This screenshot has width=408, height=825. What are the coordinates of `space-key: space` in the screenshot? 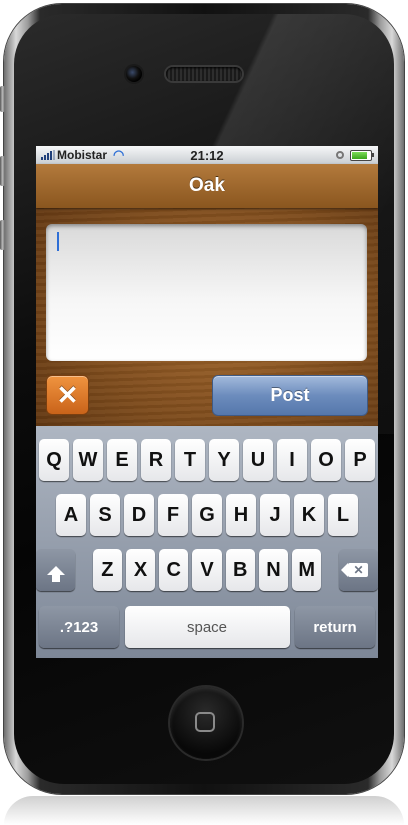 It's located at (207, 627).